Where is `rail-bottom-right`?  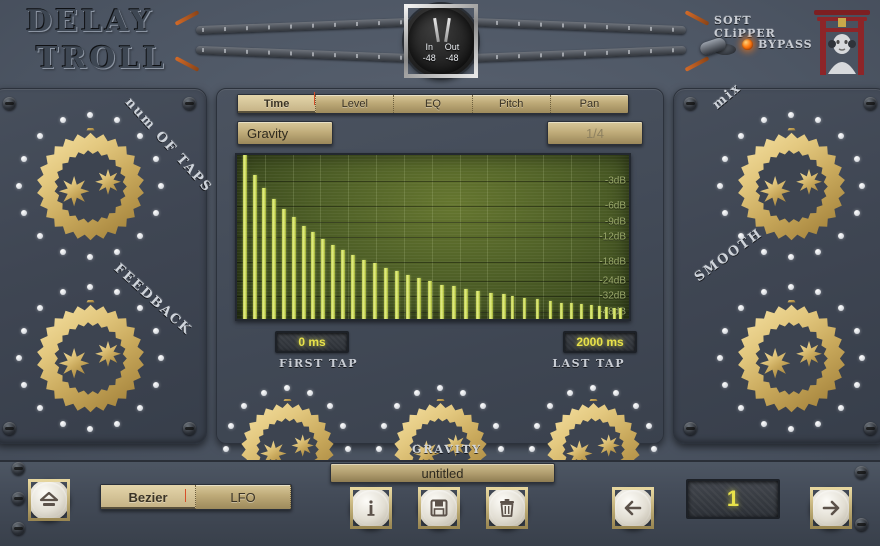
rail-bottom-right is located at coordinates (577, 54).